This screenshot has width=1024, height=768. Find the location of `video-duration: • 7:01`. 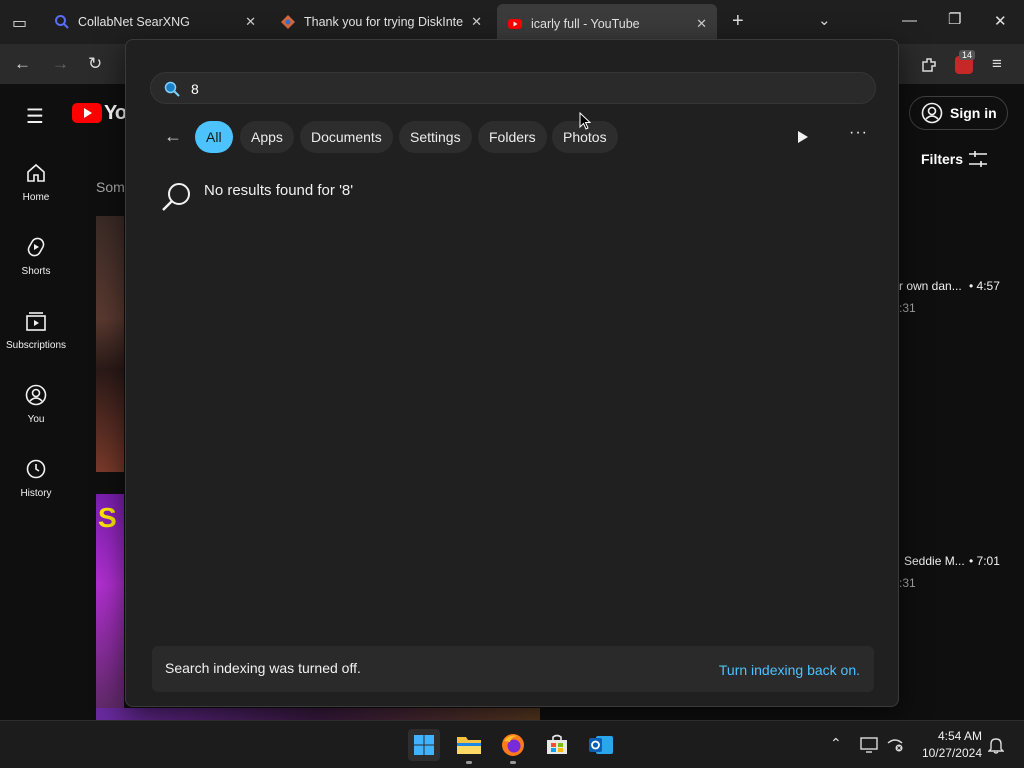

video-duration: • 7:01 is located at coordinates (984, 561).